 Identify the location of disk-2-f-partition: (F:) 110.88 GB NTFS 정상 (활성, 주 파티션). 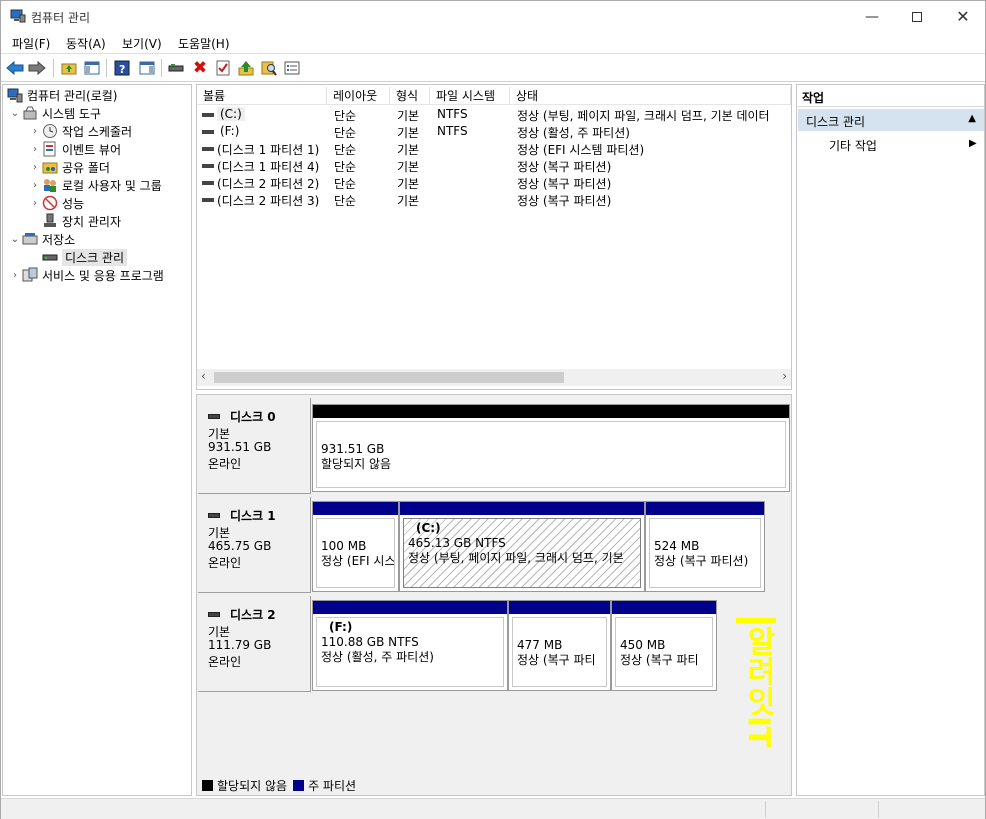
(410, 645).